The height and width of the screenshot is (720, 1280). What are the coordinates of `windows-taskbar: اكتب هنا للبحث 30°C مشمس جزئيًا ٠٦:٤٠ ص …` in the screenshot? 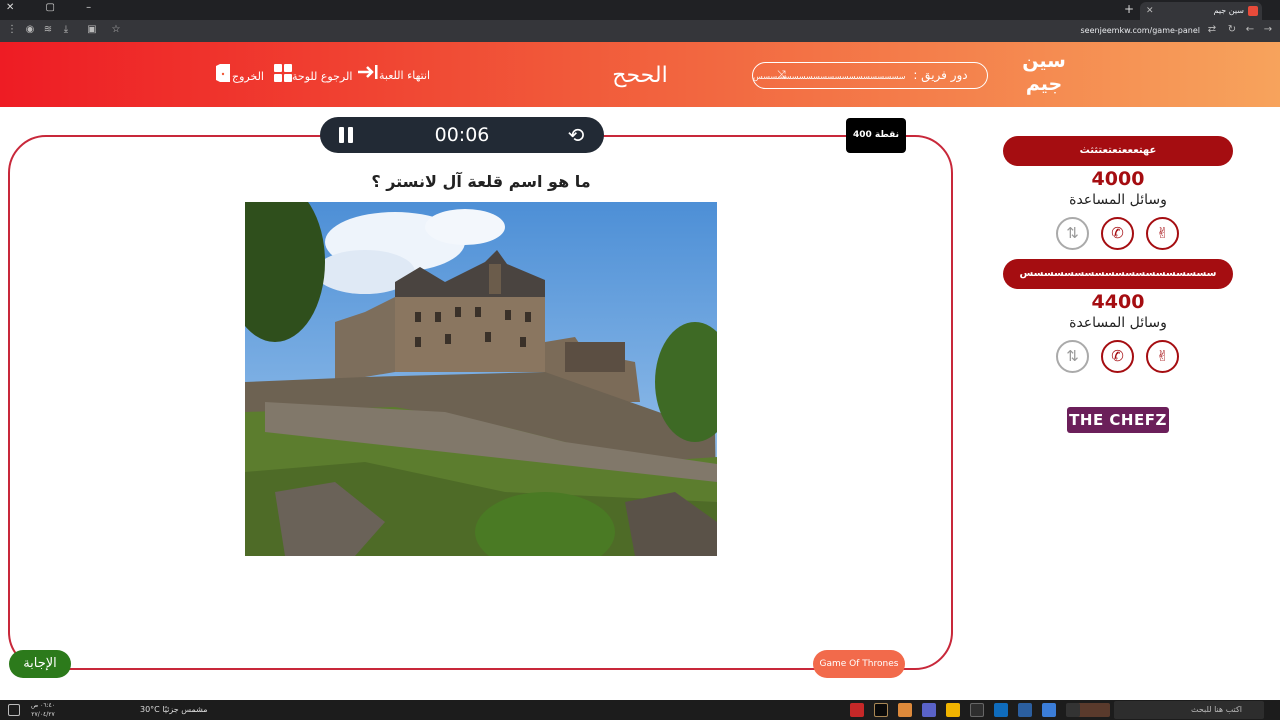 It's located at (640, 710).